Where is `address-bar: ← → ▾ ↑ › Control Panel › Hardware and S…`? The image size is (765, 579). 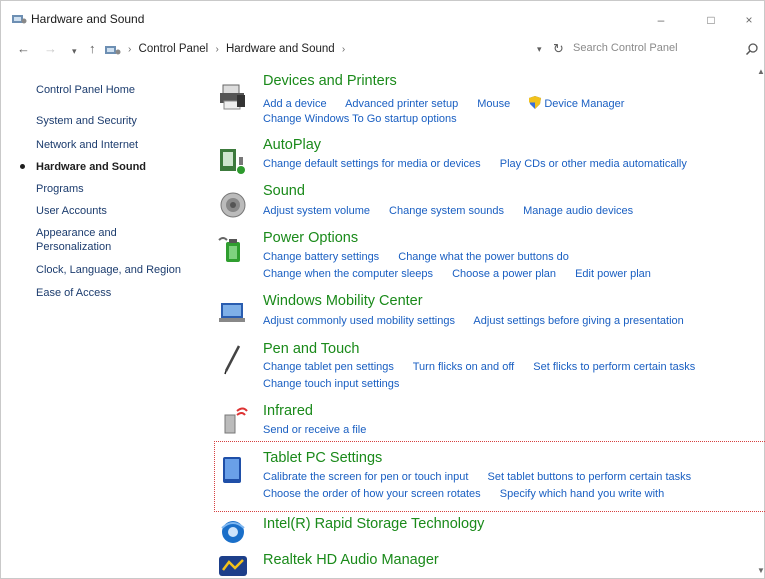
address-bar: ← → ▾ ↑ › Control Panel › Hardware and S… is located at coordinates (382, 50).